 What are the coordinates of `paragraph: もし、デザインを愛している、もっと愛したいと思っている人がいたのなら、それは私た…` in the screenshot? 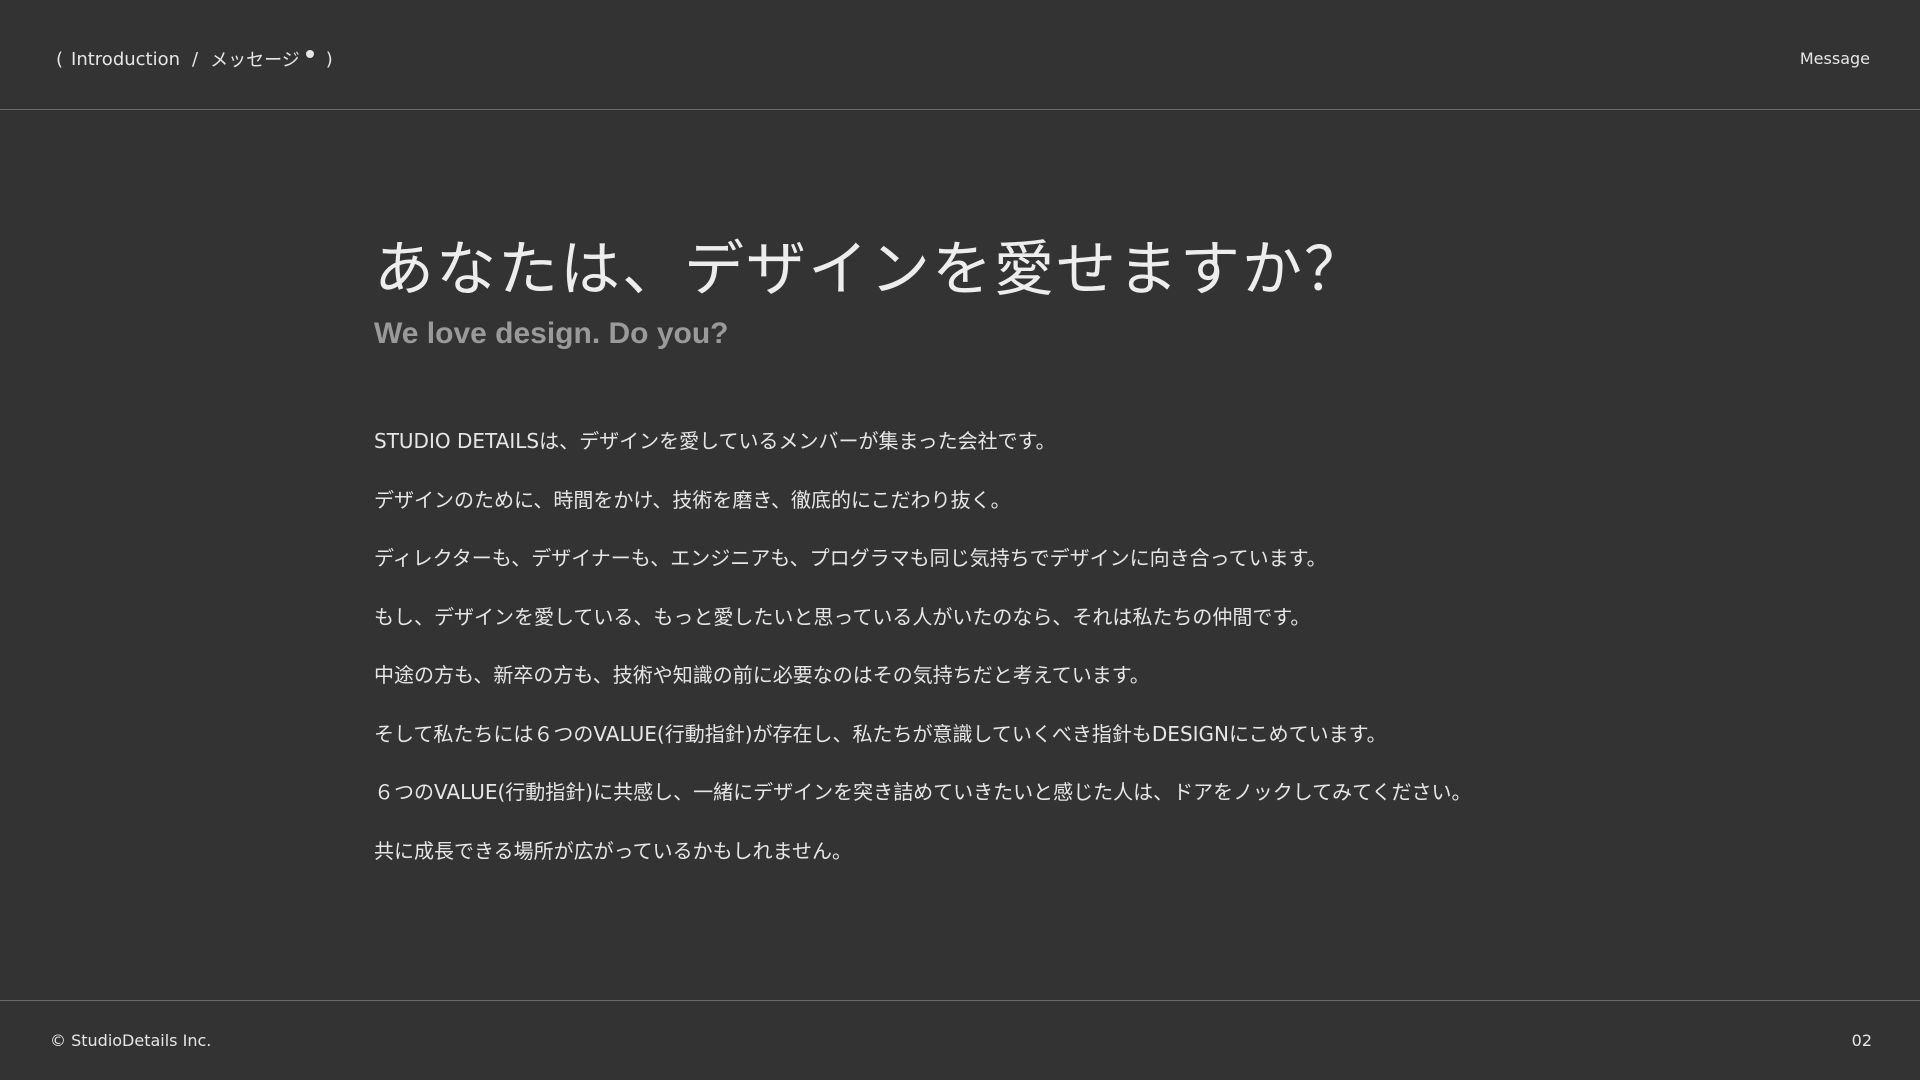 It's located at (842, 616).